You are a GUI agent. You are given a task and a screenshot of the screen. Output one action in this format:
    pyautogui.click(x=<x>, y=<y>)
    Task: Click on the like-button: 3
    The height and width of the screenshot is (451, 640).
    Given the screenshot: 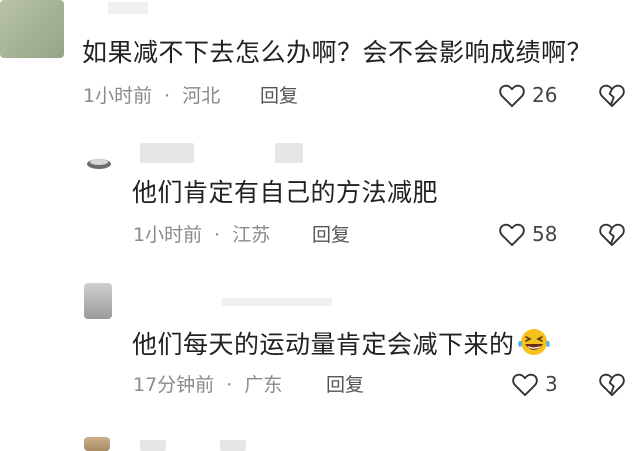 What is the action you would take?
    pyautogui.click(x=534, y=384)
    